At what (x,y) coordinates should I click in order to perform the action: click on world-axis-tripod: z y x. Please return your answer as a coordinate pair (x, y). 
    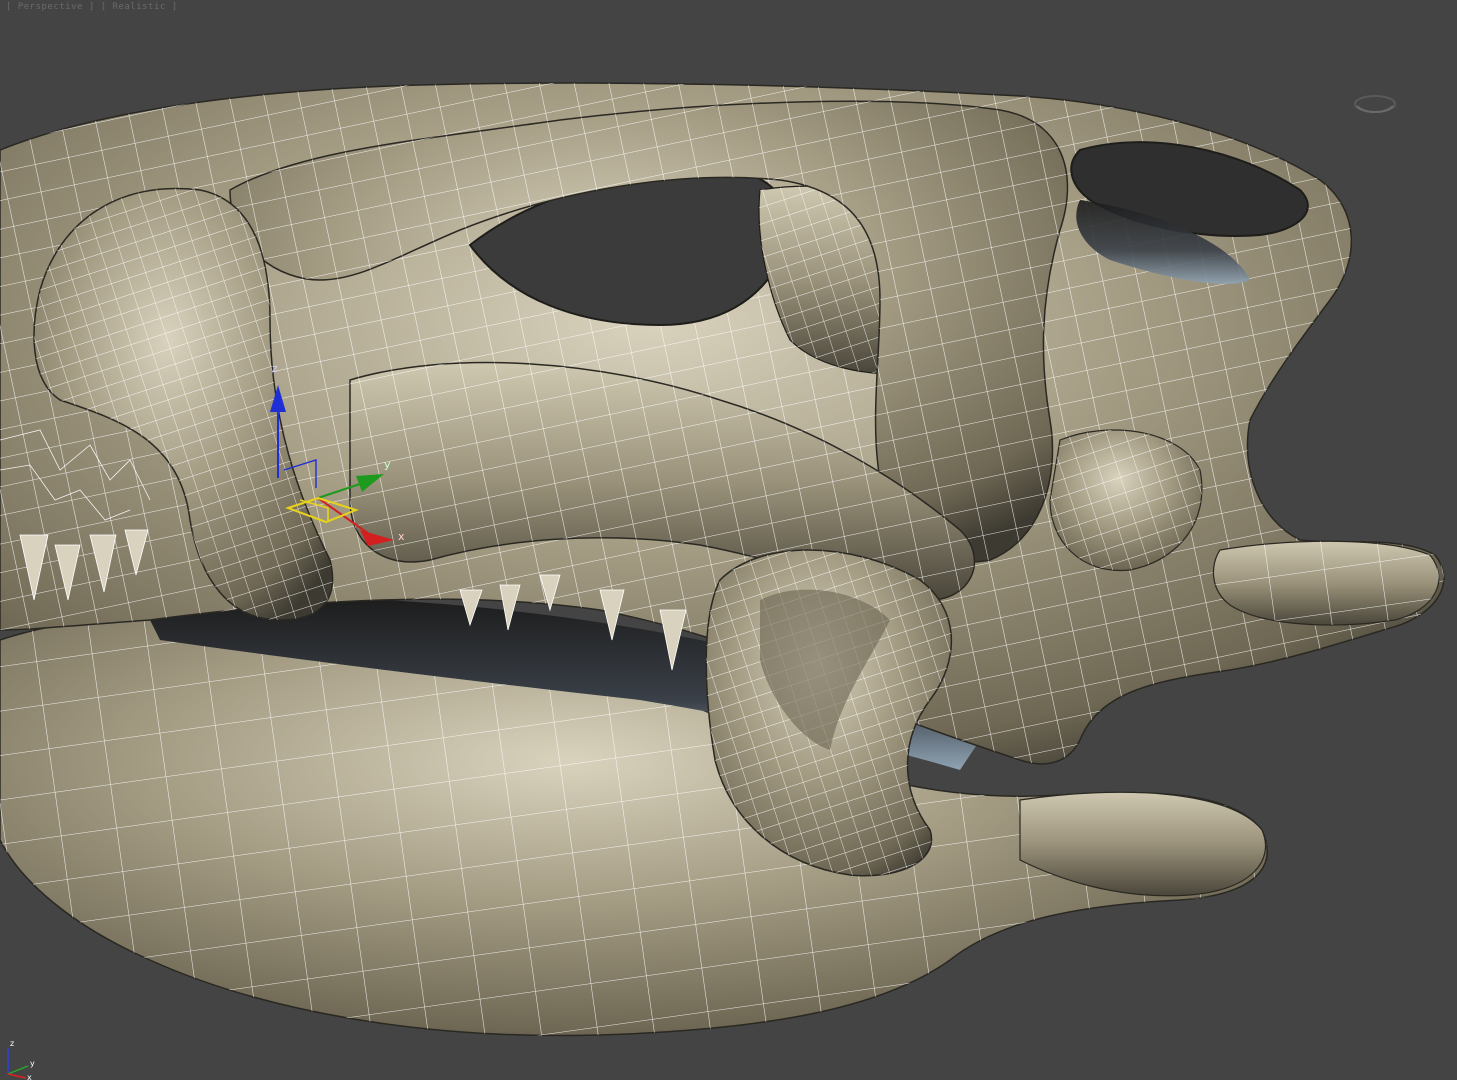
    Looking at the image, I should click on (21, 1059).